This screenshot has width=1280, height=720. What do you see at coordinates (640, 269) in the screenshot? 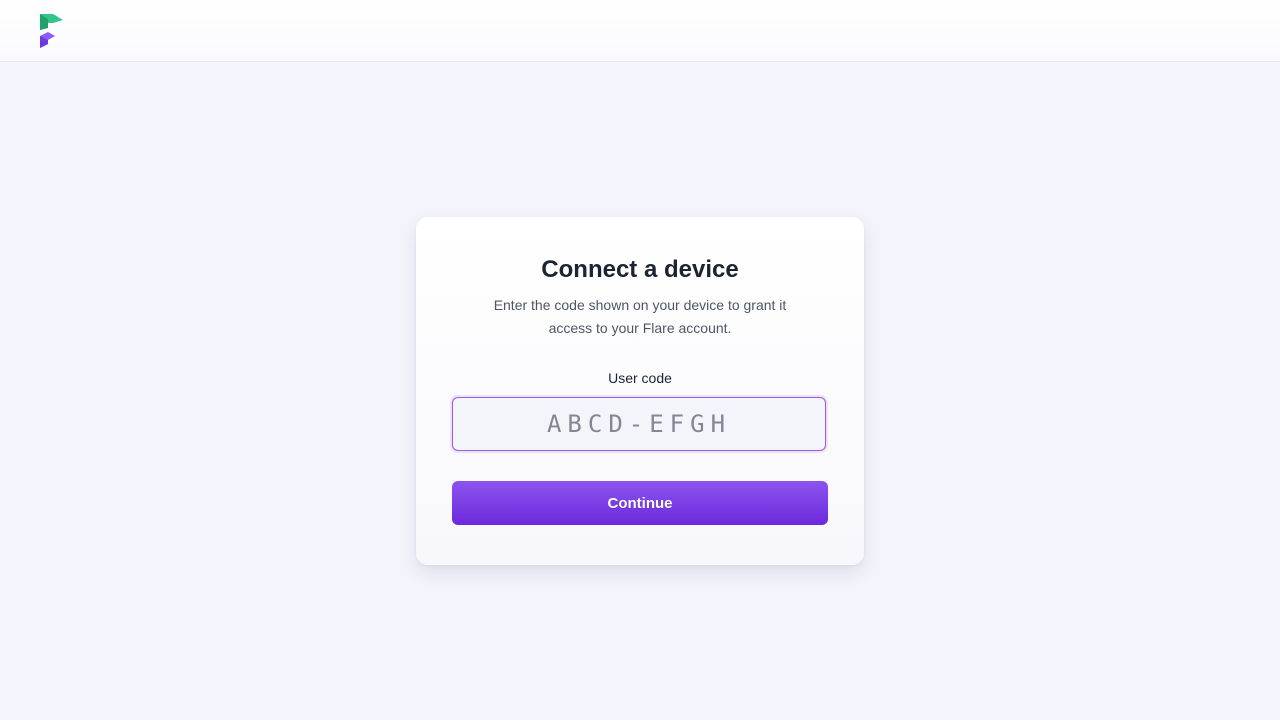
I see `page-title: Connect a device` at bounding box center [640, 269].